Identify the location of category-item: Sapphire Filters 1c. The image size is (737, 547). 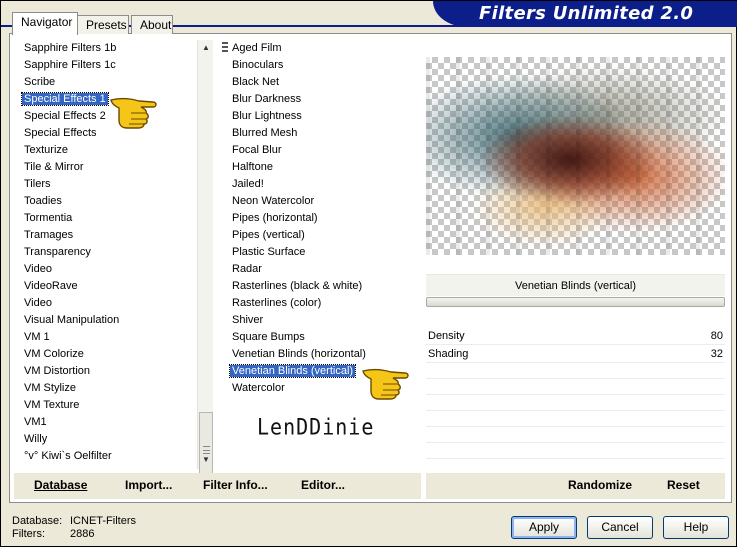
(109, 65).